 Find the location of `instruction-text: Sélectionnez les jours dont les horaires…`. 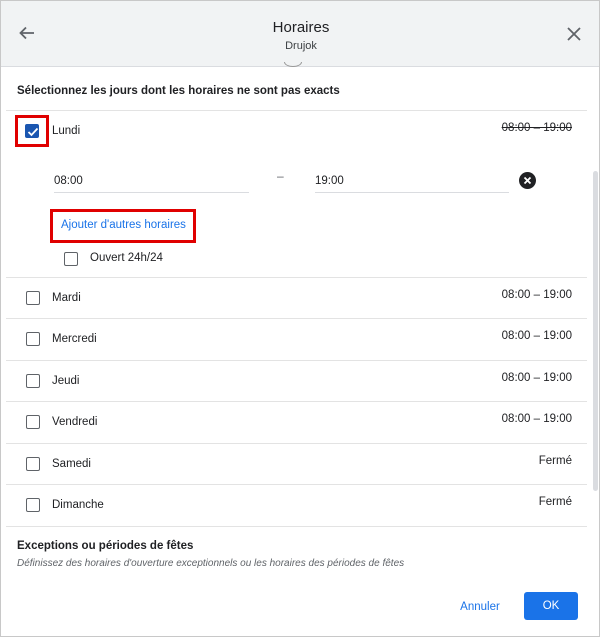

instruction-text: Sélectionnez les jours dont les horaires… is located at coordinates (178, 91).